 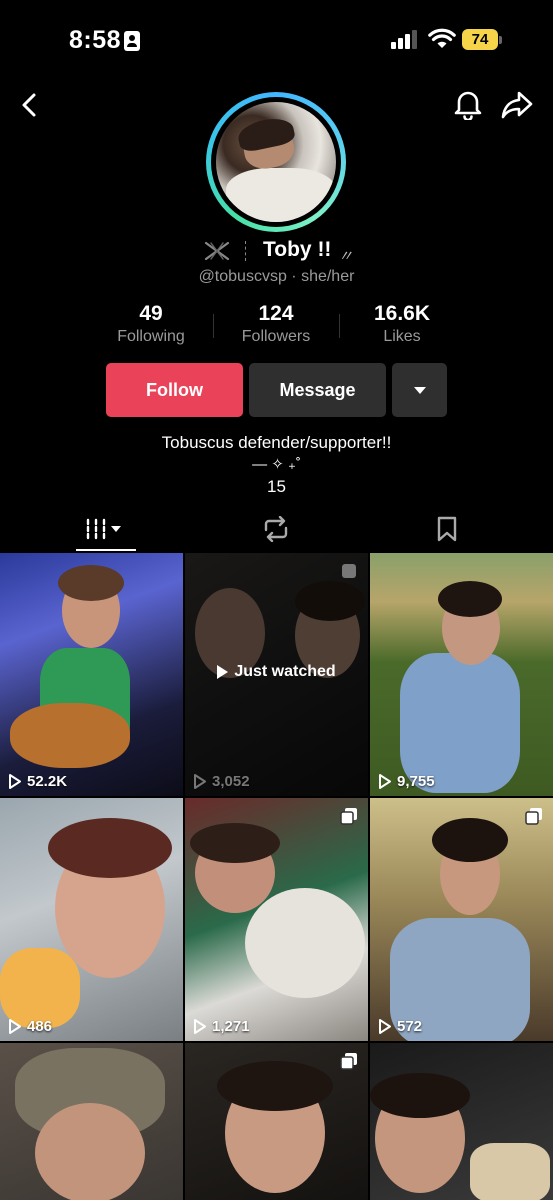 What do you see at coordinates (30, 1026) in the screenshot?
I see `view-count: 486` at bounding box center [30, 1026].